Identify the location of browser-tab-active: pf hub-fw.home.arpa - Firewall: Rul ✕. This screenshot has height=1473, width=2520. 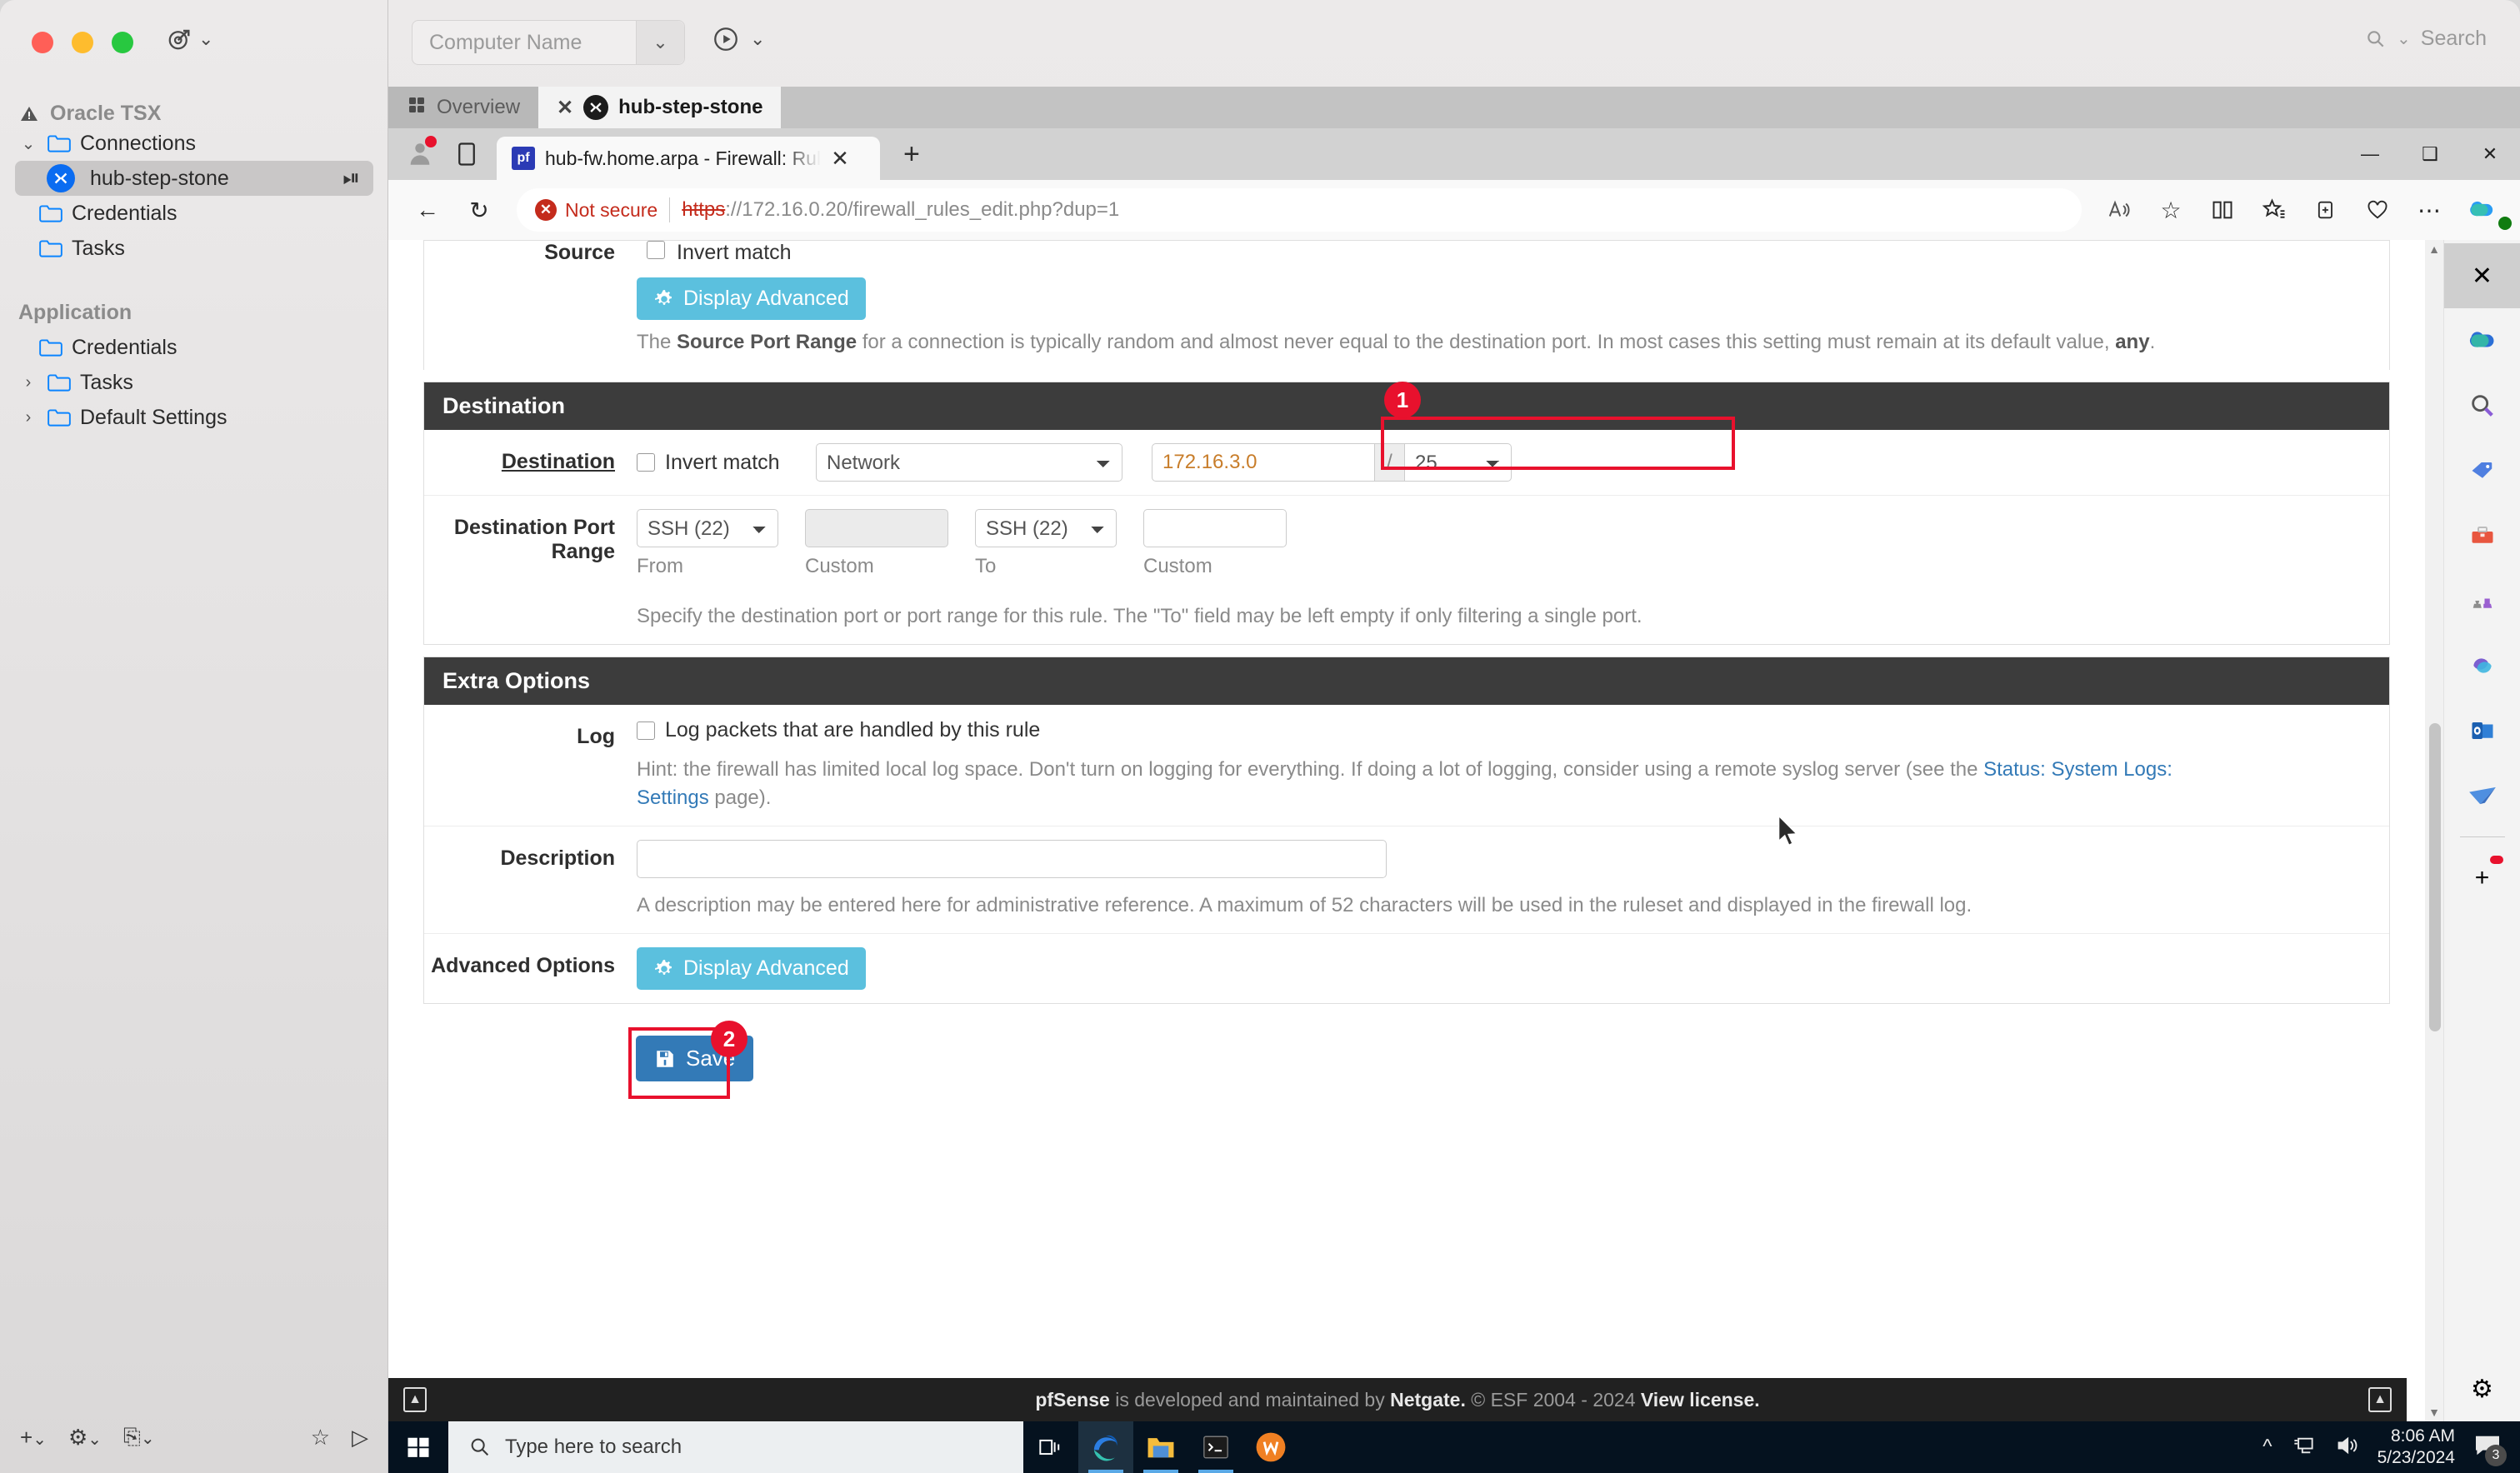
(688, 159).